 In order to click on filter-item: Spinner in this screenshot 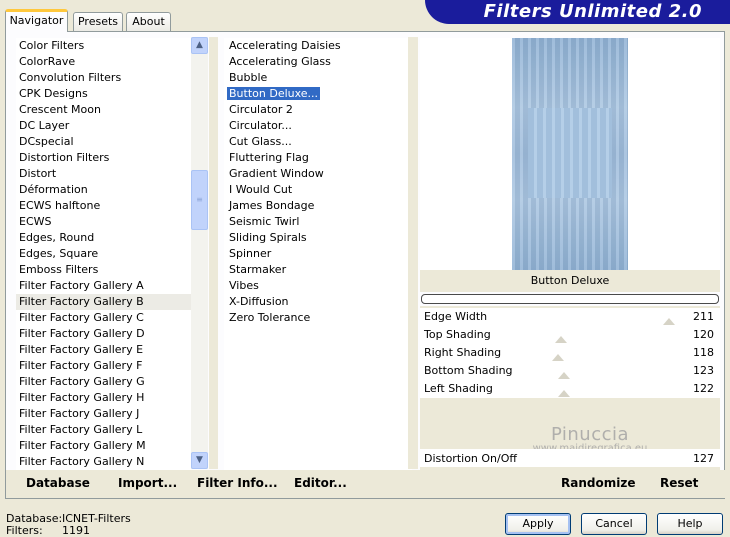, I will do `click(318, 254)`.